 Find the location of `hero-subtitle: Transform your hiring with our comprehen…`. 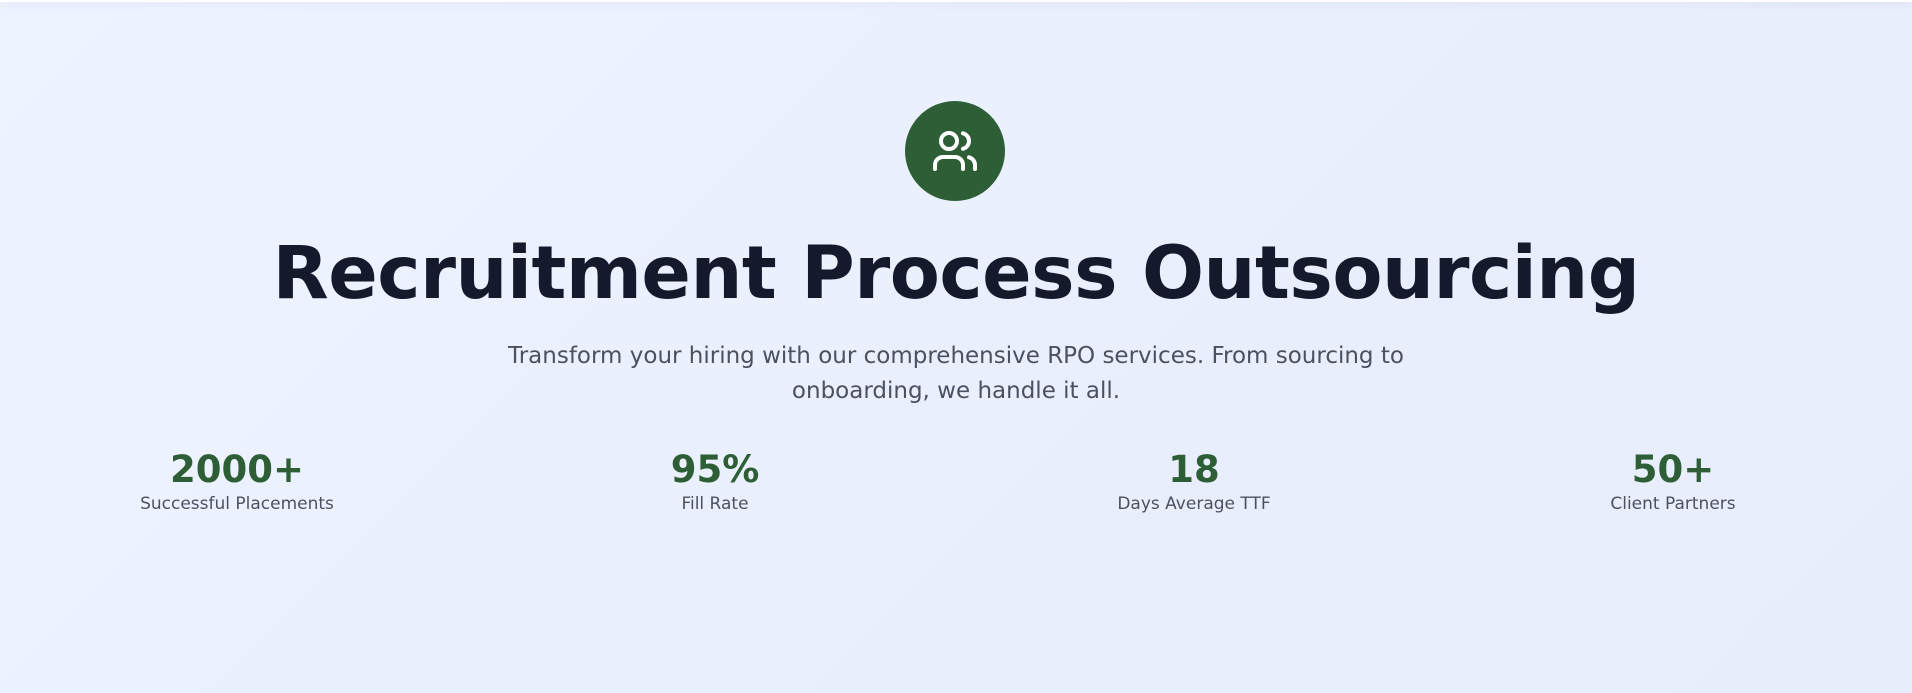

hero-subtitle: Transform your hiring with our comprehen… is located at coordinates (956, 373).